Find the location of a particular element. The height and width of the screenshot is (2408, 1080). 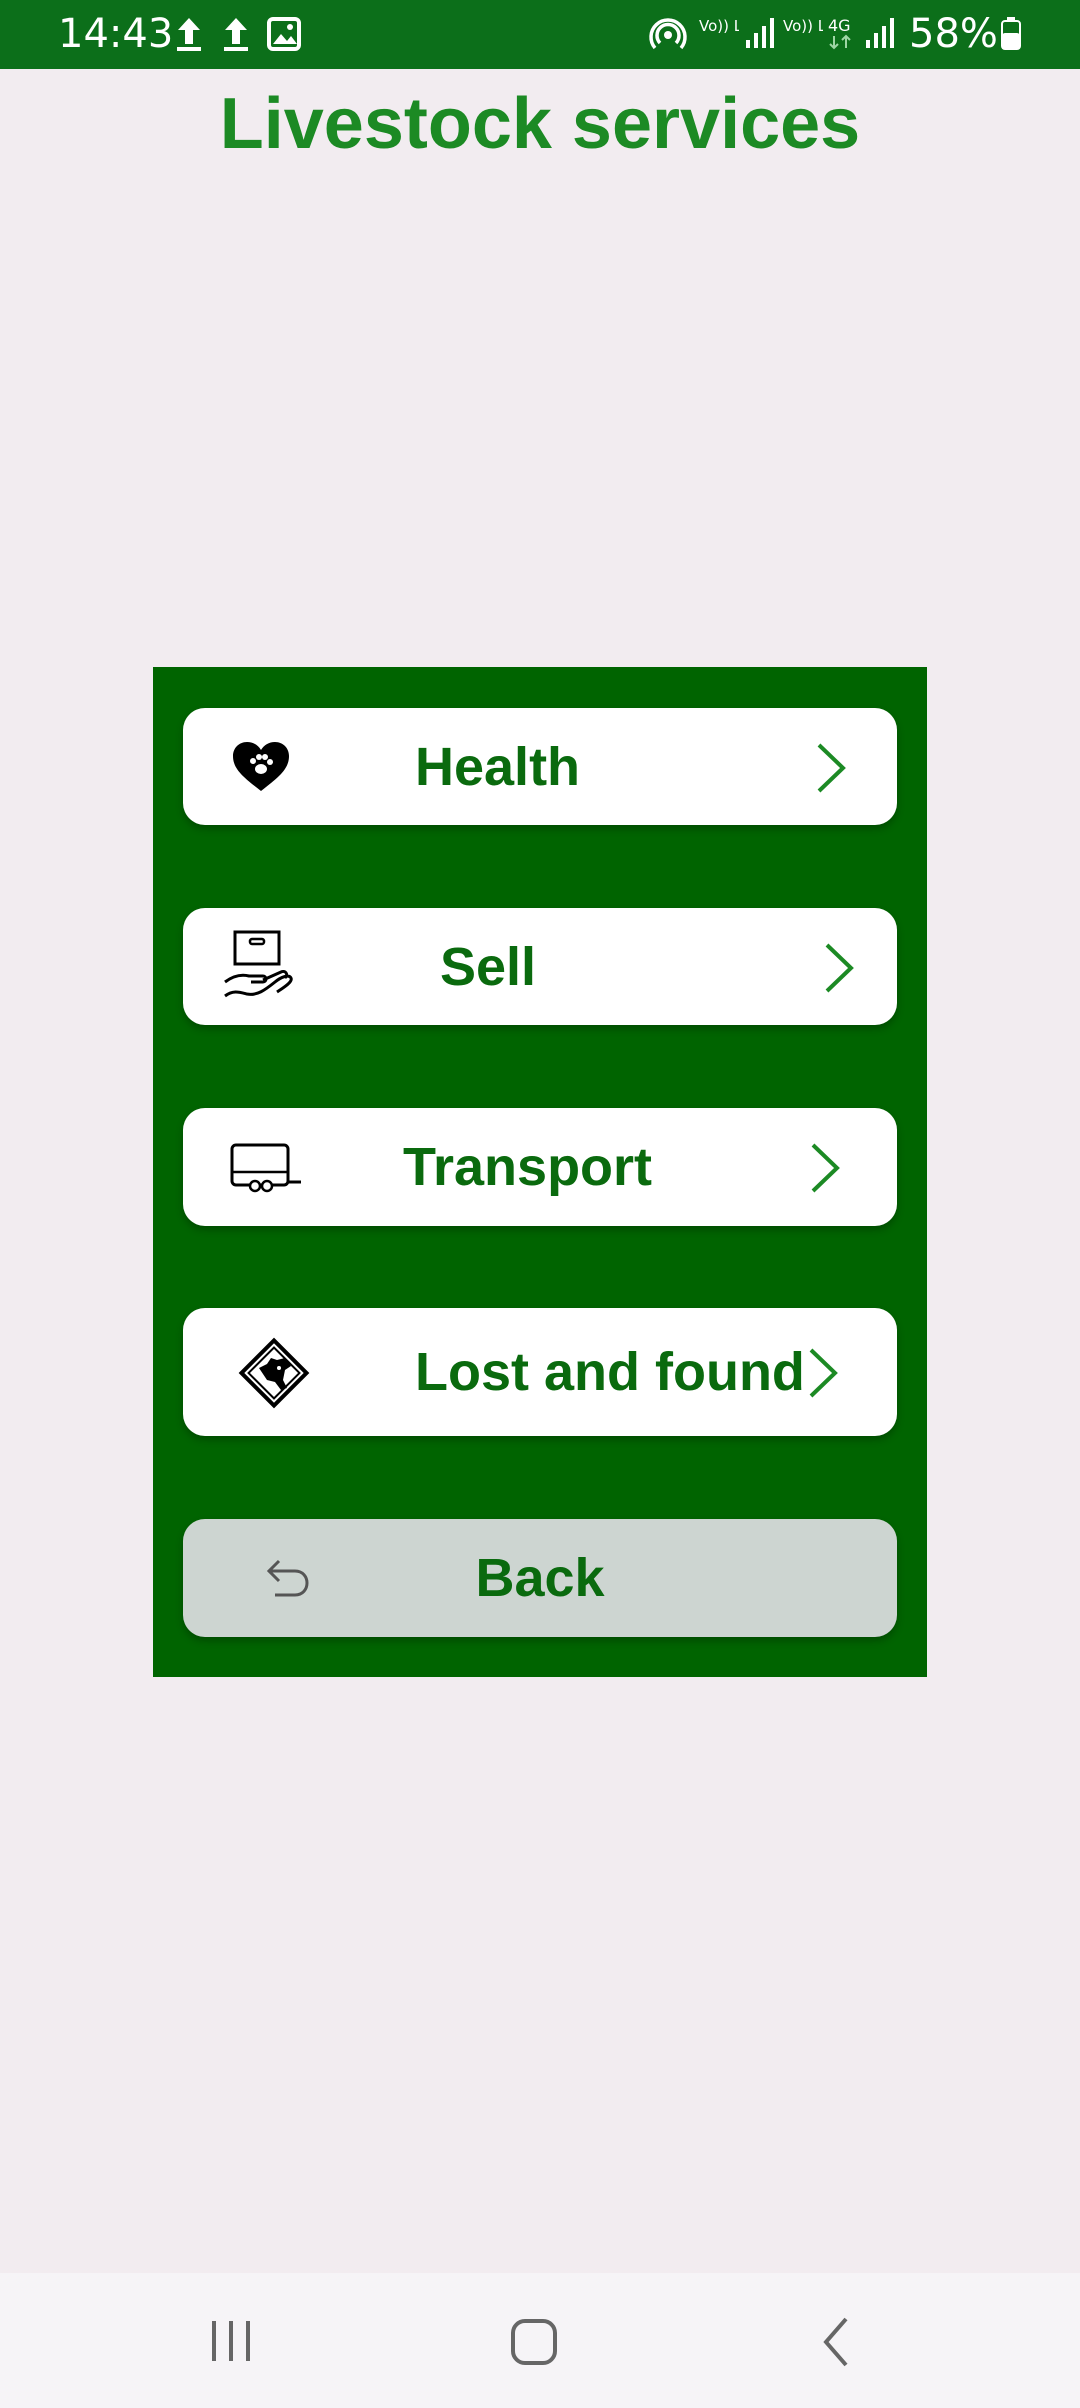

trailer-icon is located at coordinates (265, 1168).